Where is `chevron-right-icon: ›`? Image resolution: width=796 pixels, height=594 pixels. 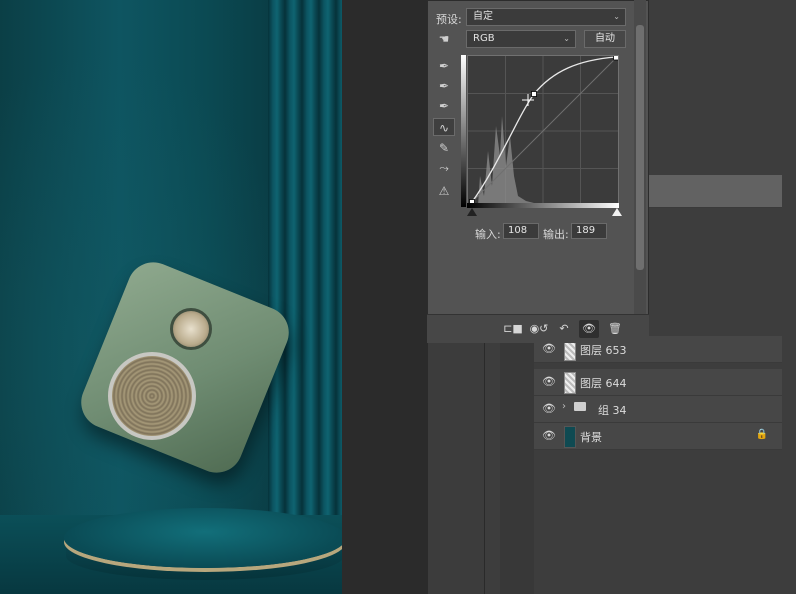
chevron-right-icon: › is located at coordinates (564, 406).